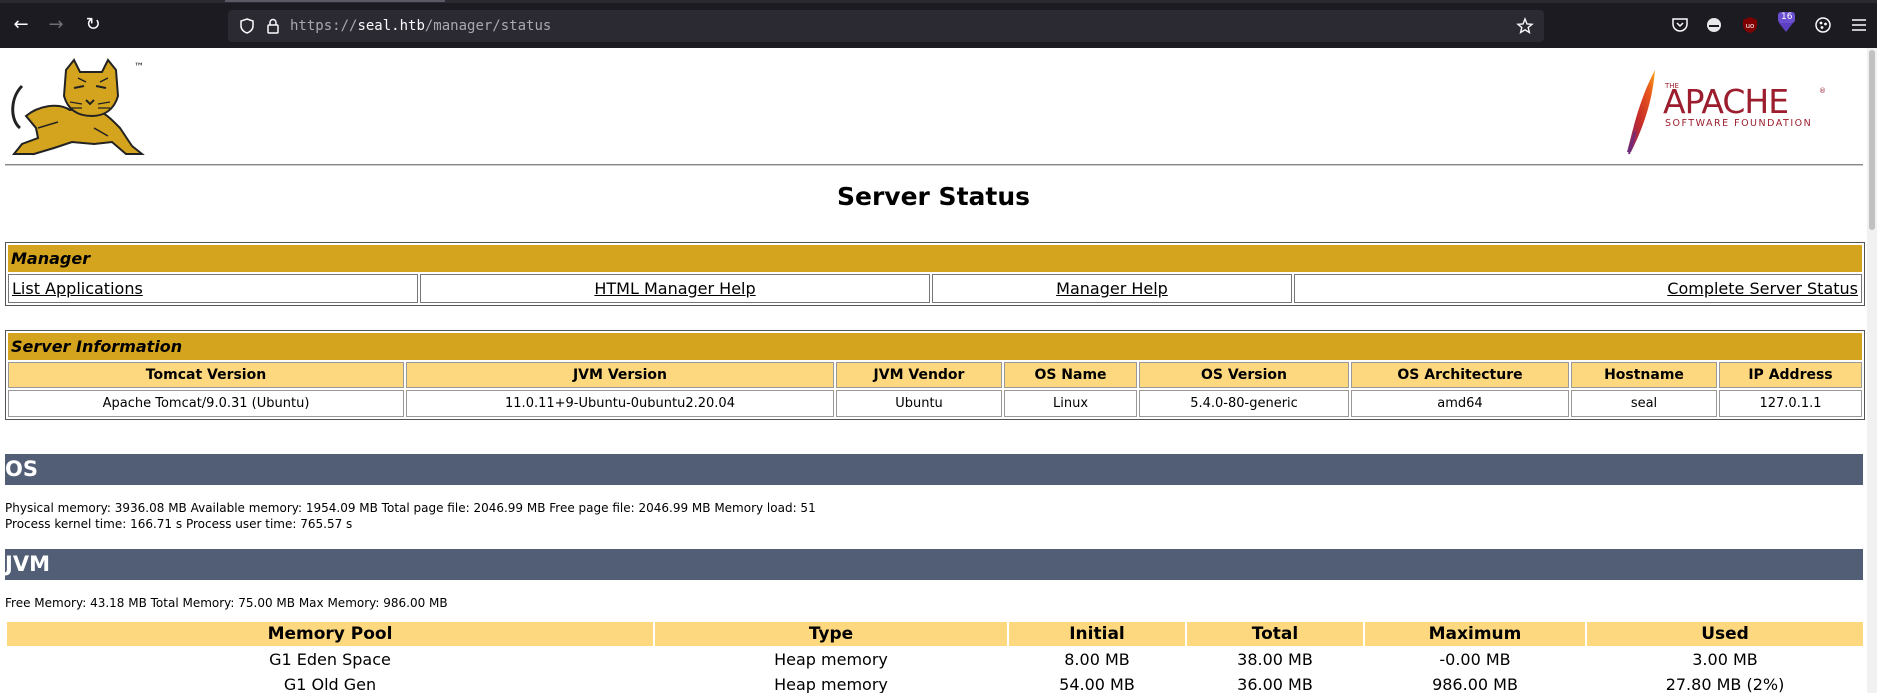 The height and width of the screenshot is (693, 1877). I want to click on url-scheme: https://, so click(324, 26).